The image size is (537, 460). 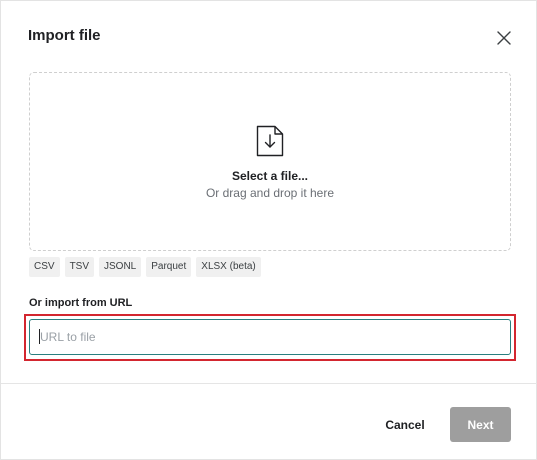 What do you see at coordinates (79, 267) in the screenshot?
I see `format-chip-tsv: TSV` at bounding box center [79, 267].